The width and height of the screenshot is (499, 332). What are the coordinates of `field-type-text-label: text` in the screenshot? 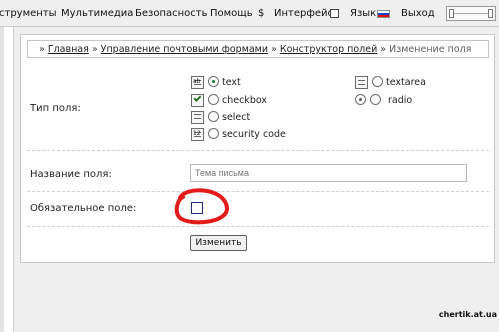 It's located at (231, 82).